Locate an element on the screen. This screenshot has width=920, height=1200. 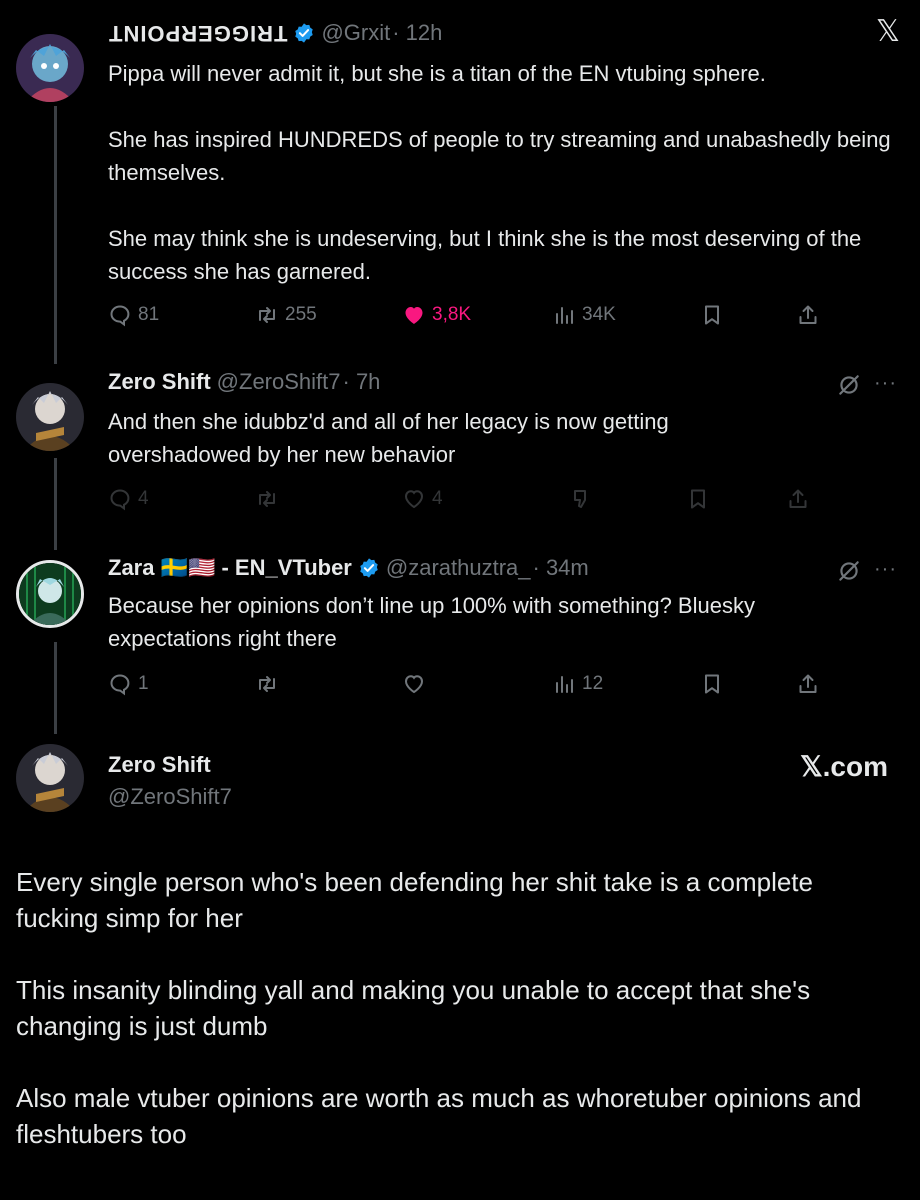
author-handle: @zarathuztra_ is located at coordinates (458, 568).